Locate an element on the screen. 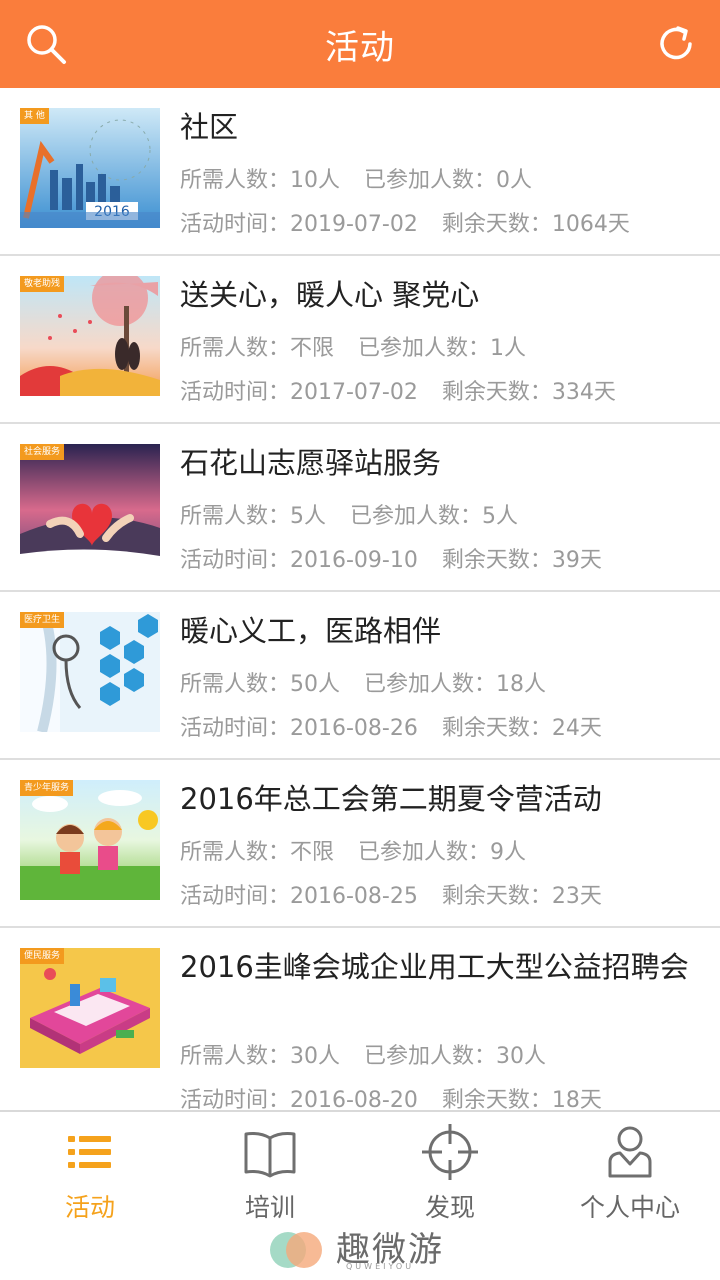 The height and width of the screenshot is (1280, 720). top-app-bar: 活动 is located at coordinates (360, 44).